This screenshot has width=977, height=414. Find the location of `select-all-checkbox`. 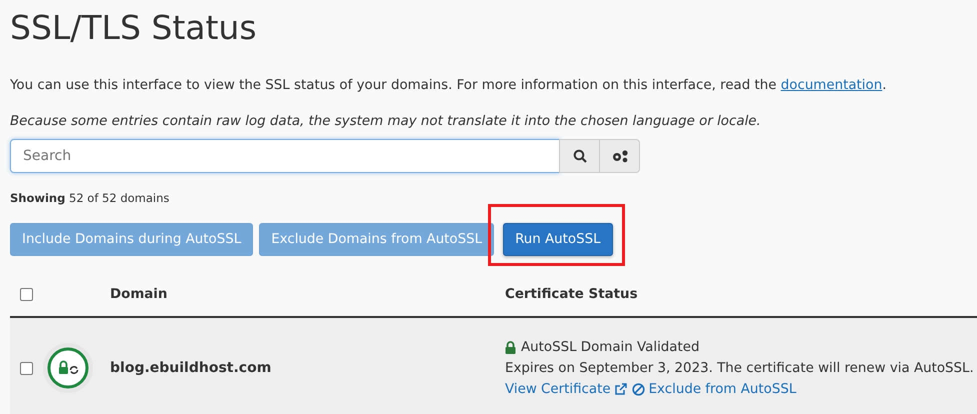

select-all-checkbox is located at coordinates (26, 294).